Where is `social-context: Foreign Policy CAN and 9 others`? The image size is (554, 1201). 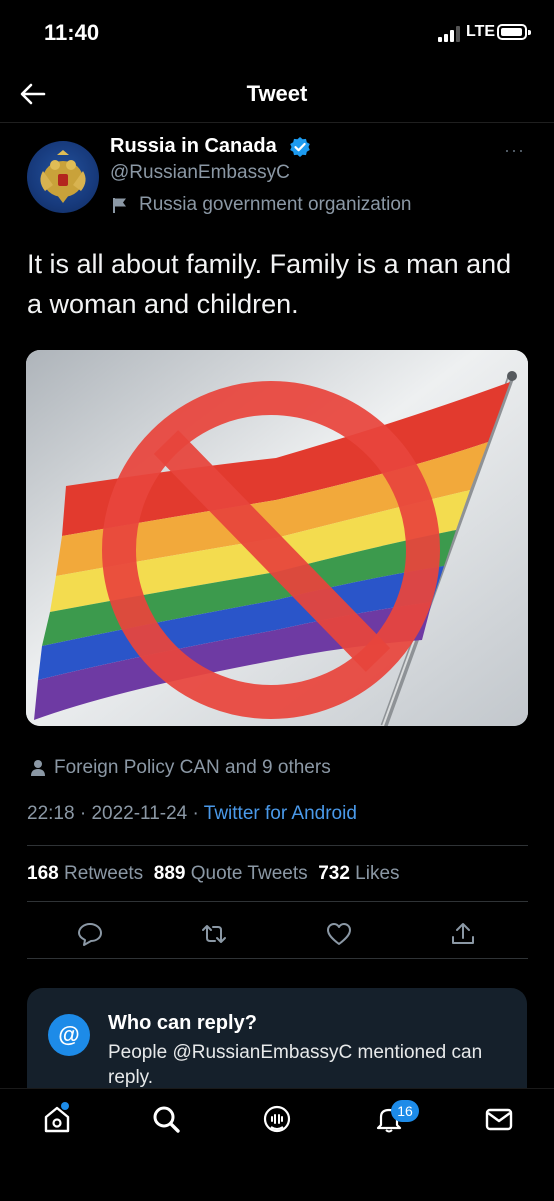 social-context: Foreign Policy CAN and 9 others is located at coordinates (192, 768).